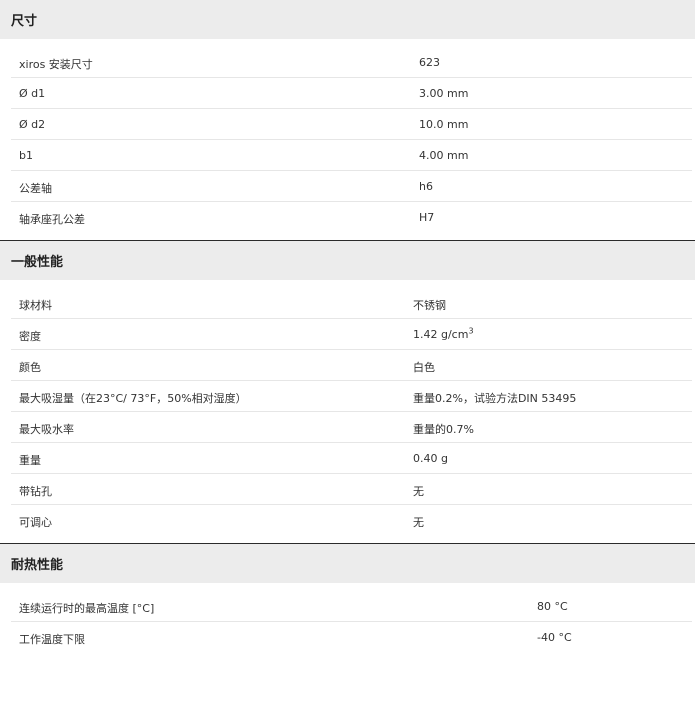 The width and height of the screenshot is (695, 707). I want to click on spec-value: 10.0 mm, so click(444, 124).